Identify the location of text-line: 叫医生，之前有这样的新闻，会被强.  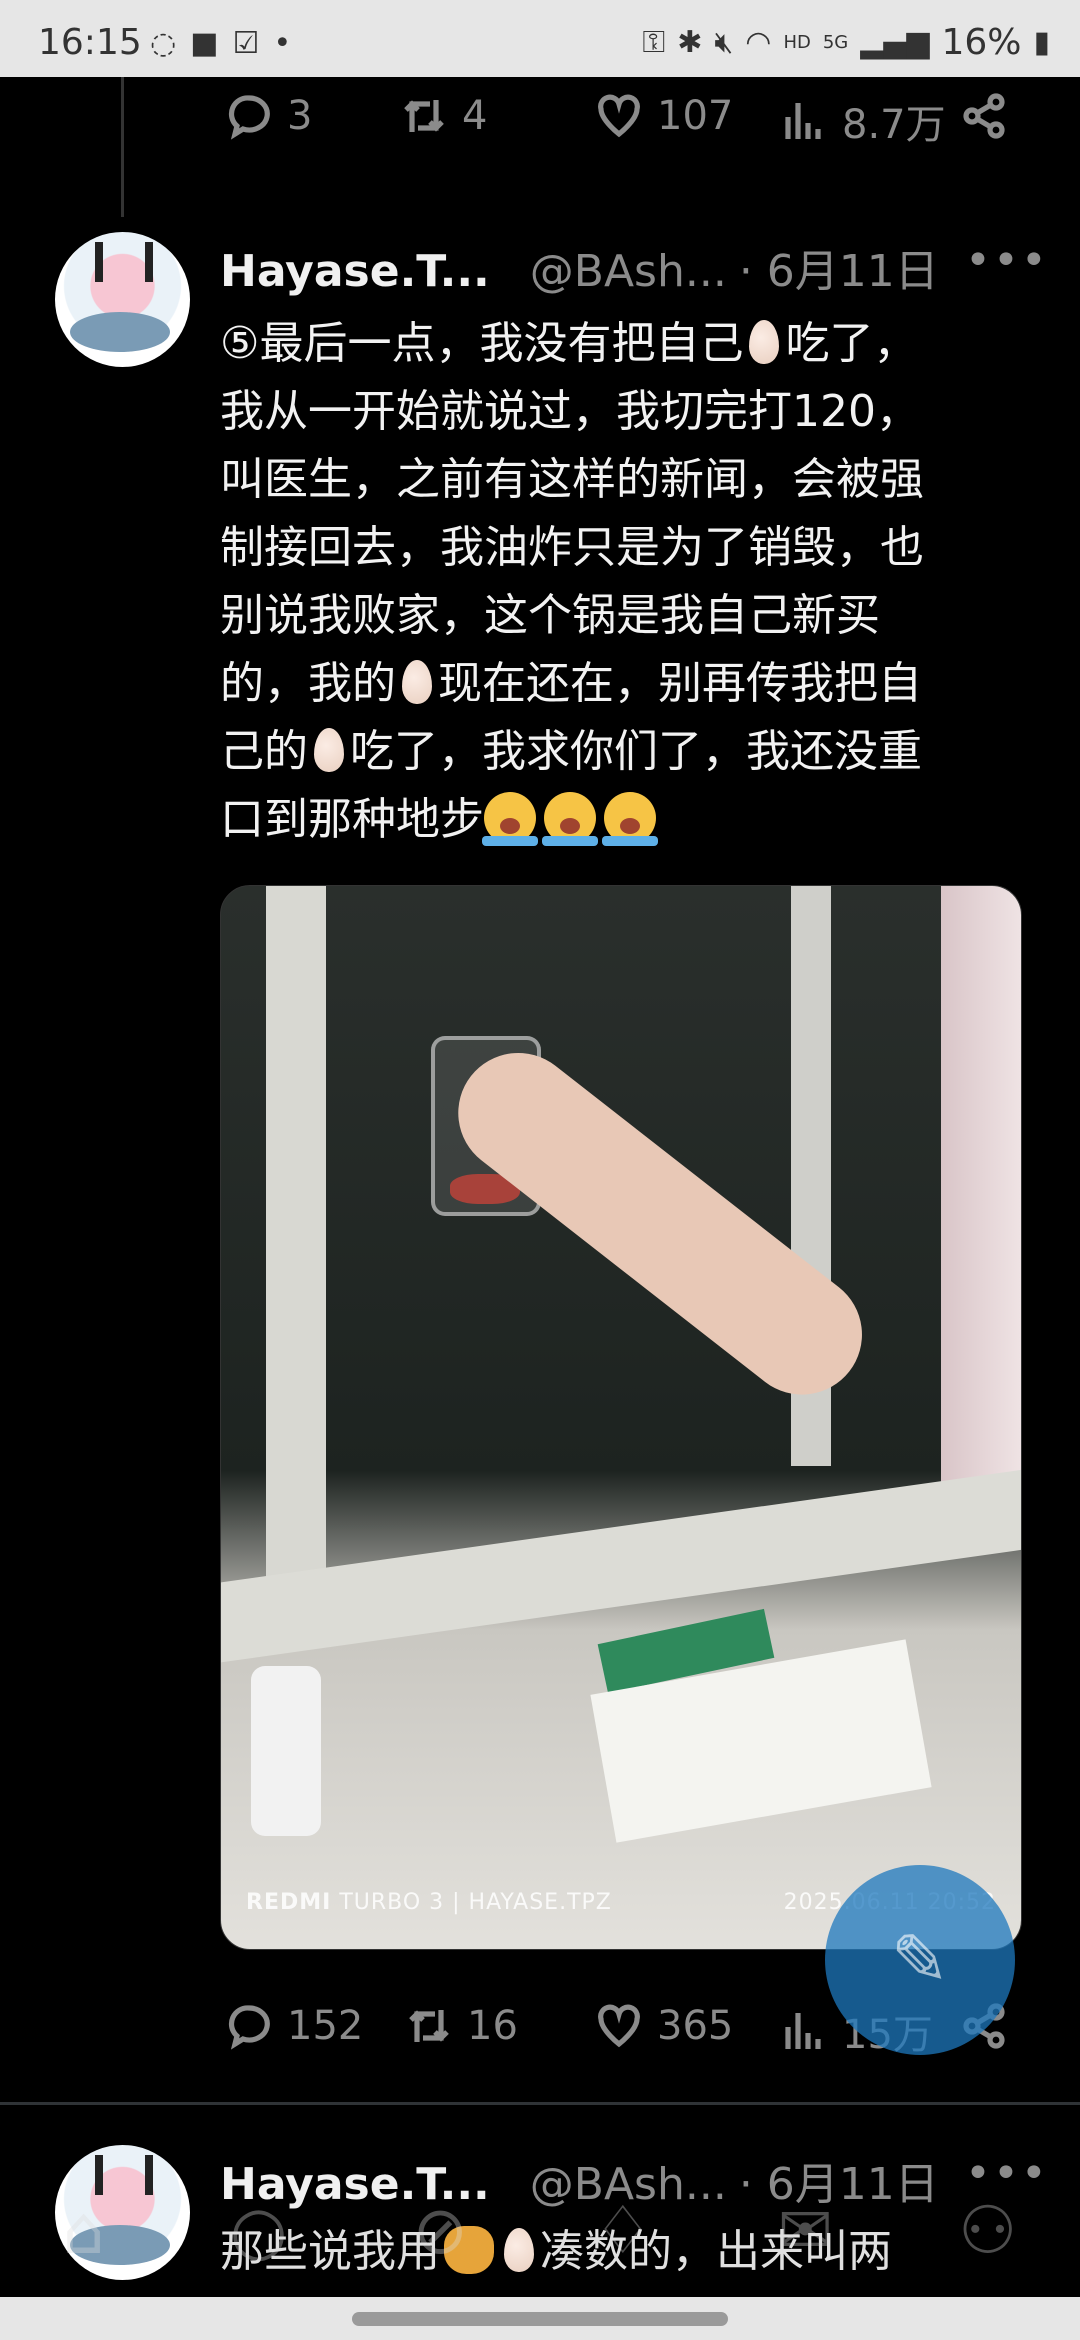
(572, 479).